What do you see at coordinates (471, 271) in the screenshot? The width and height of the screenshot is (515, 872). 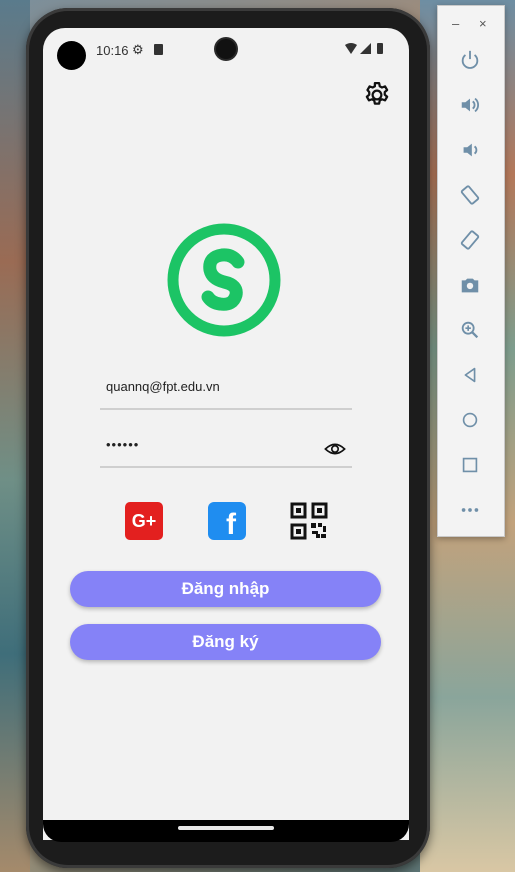 I see `emulator-toolbar: – ×` at bounding box center [471, 271].